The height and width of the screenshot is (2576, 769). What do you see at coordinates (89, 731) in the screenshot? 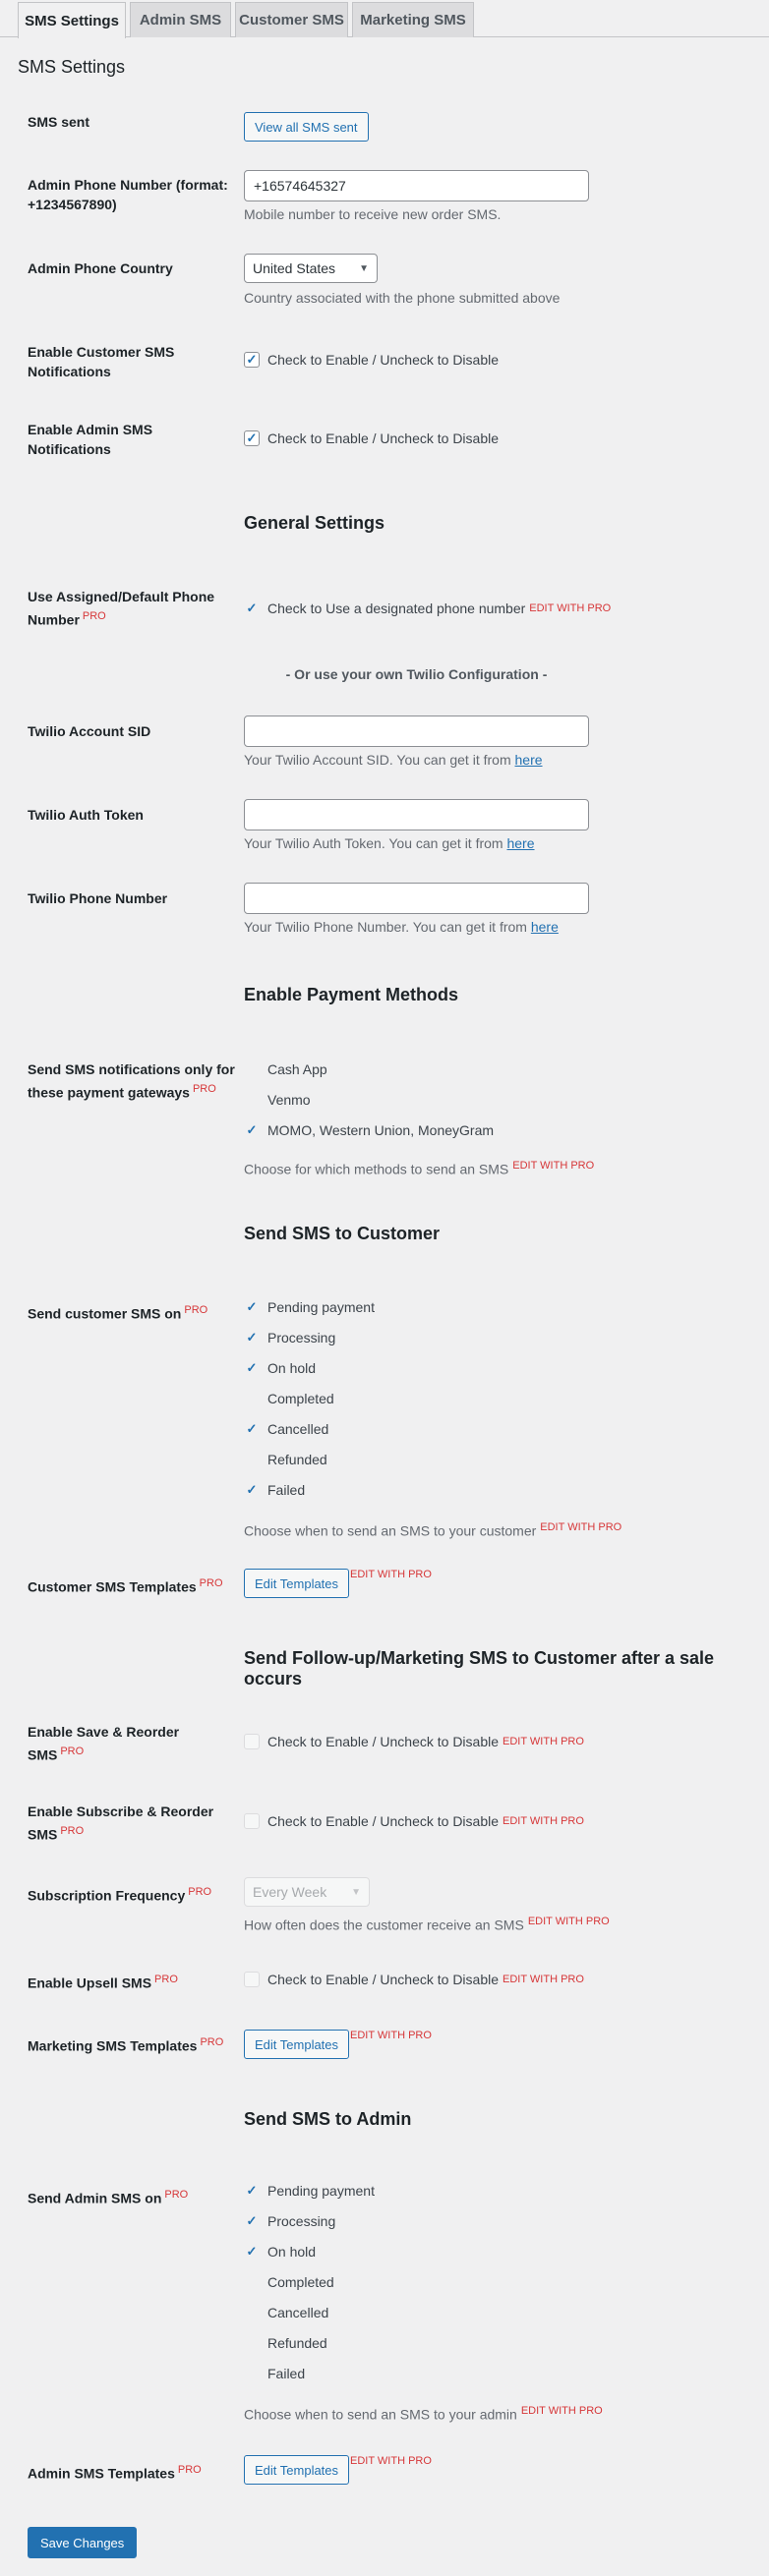
I see `twilio-sid-label: Twilio Account SID` at bounding box center [89, 731].